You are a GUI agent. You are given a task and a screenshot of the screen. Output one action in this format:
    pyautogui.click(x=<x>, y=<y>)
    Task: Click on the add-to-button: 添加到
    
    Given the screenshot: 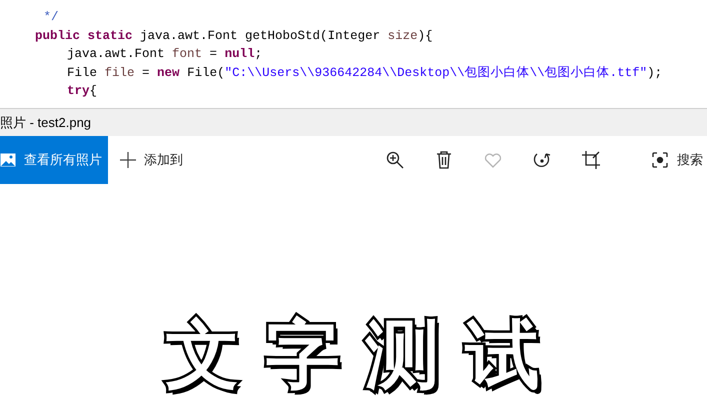 What is the action you would take?
    pyautogui.click(x=151, y=160)
    